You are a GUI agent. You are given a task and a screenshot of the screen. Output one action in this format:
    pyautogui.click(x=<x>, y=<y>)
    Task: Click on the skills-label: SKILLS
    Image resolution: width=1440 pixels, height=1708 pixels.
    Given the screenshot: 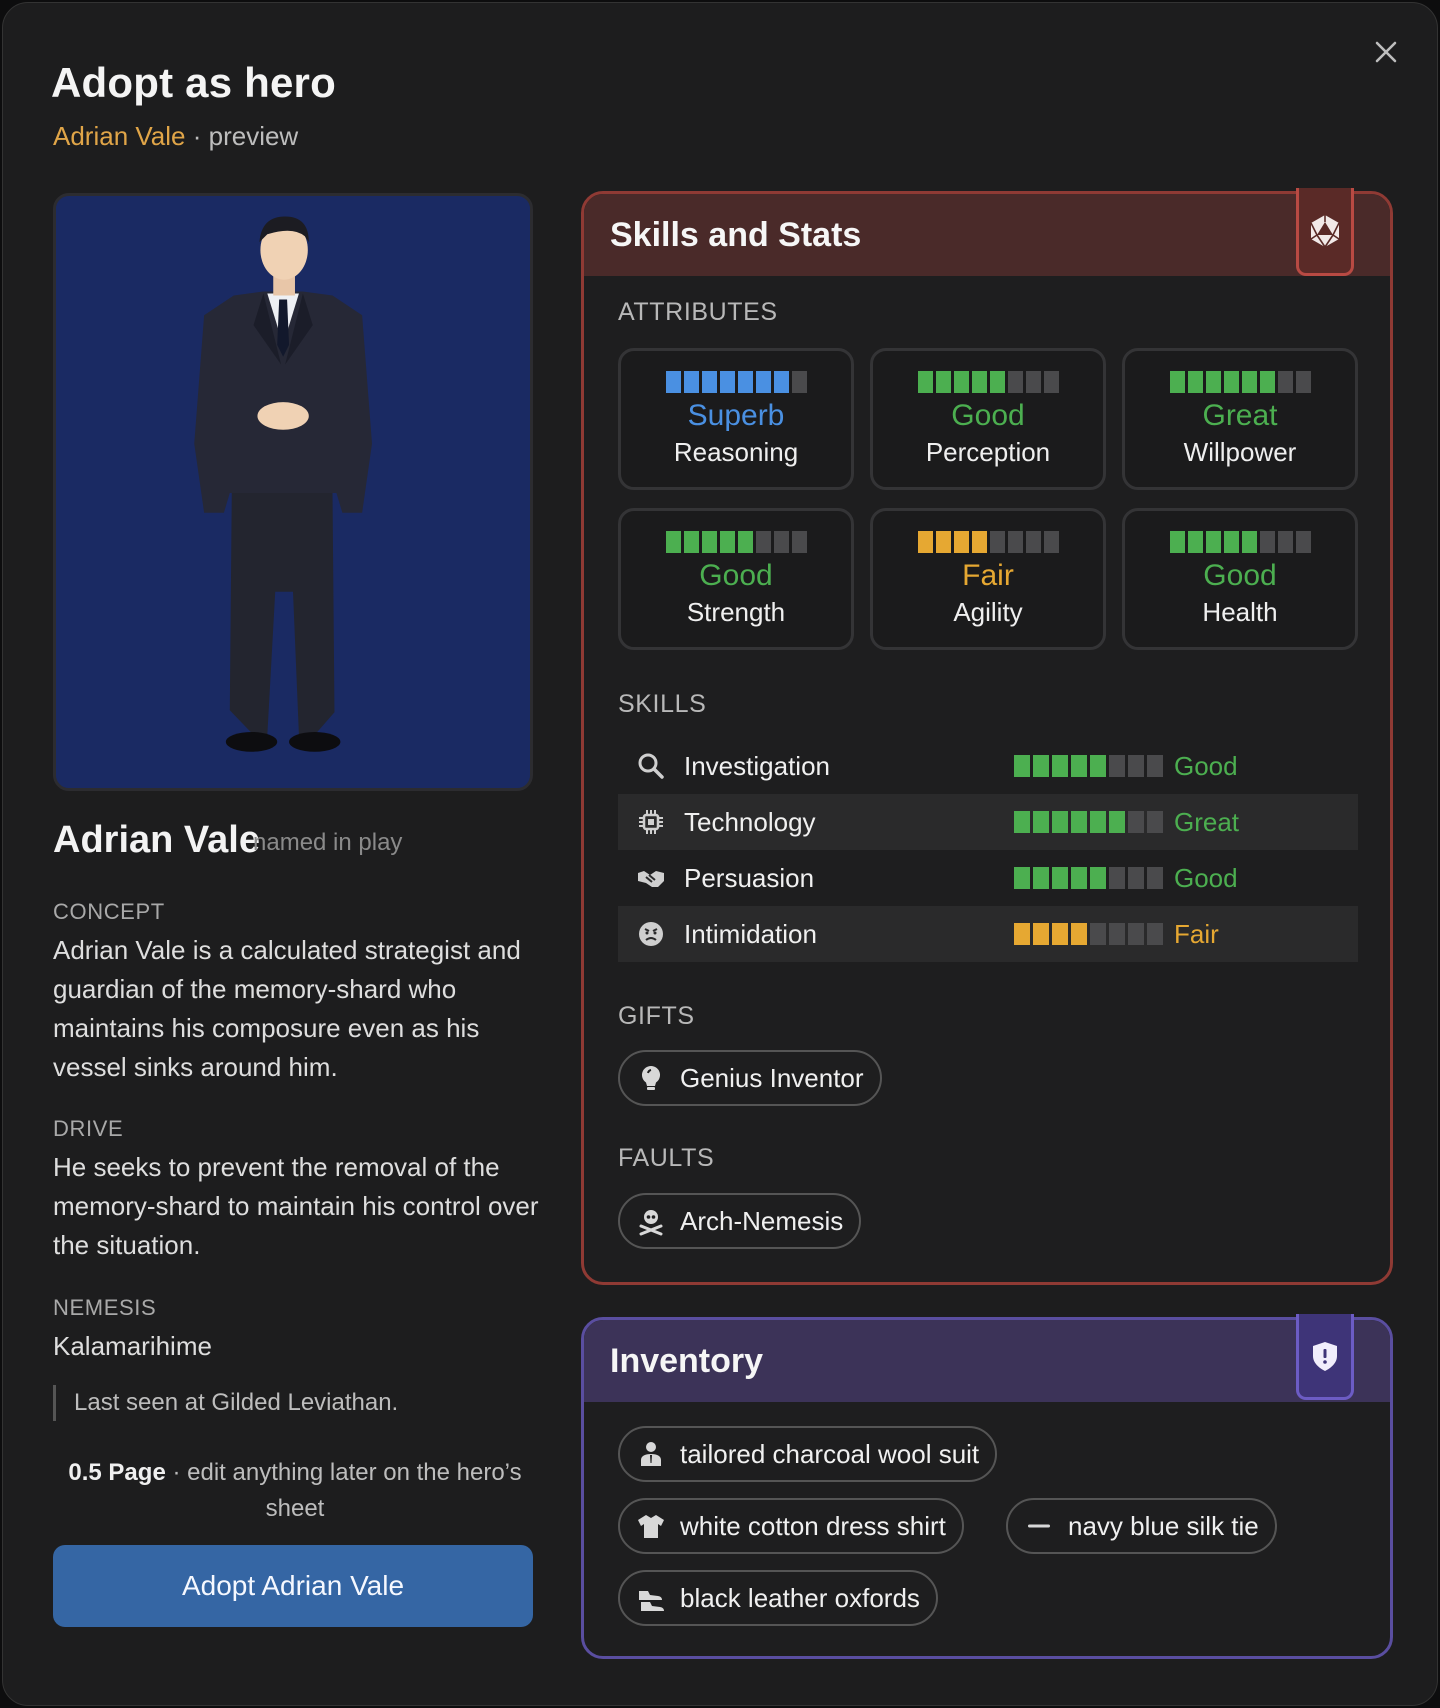 What is the action you would take?
    pyautogui.click(x=662, y=704)
    